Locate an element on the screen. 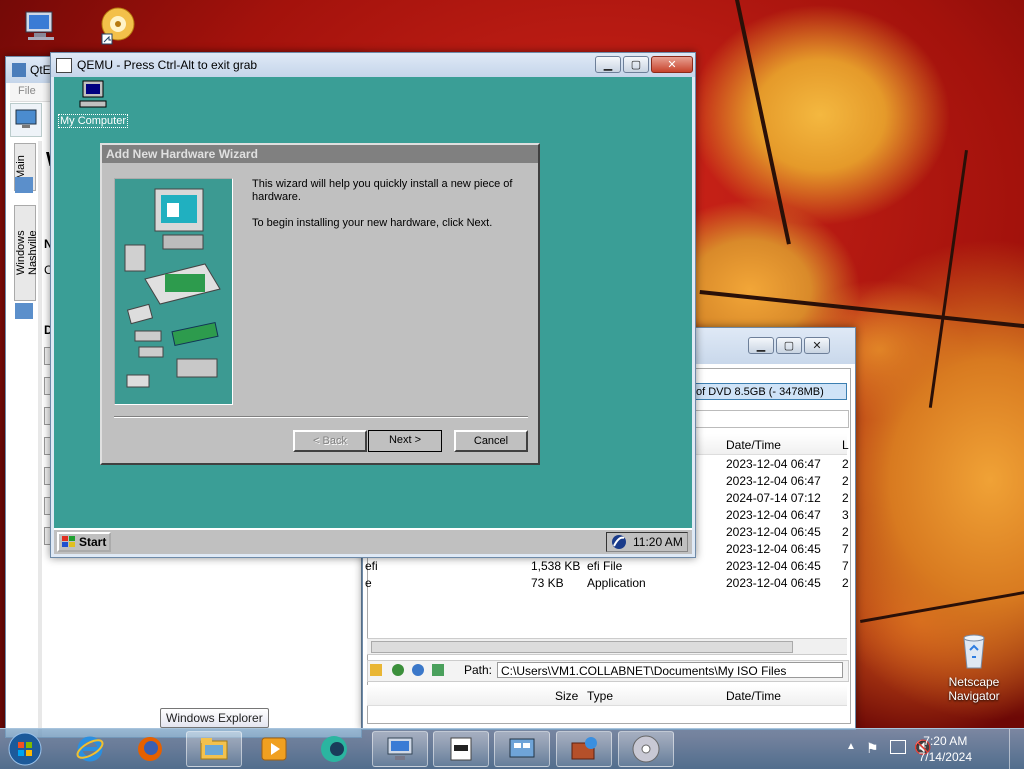 Image resolution: width=1024 pixels, height=769 pixels. brick-wall-icon is located at coordinates (584, 748).